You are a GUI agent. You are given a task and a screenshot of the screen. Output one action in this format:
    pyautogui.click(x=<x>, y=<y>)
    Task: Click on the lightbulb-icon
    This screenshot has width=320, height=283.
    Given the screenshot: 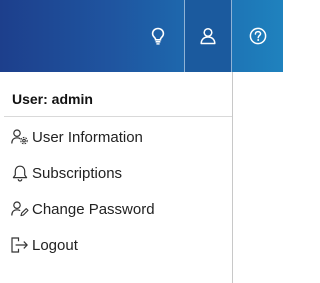 What is the action you would take?
    pyautogui.click(x=158, y=36)
    